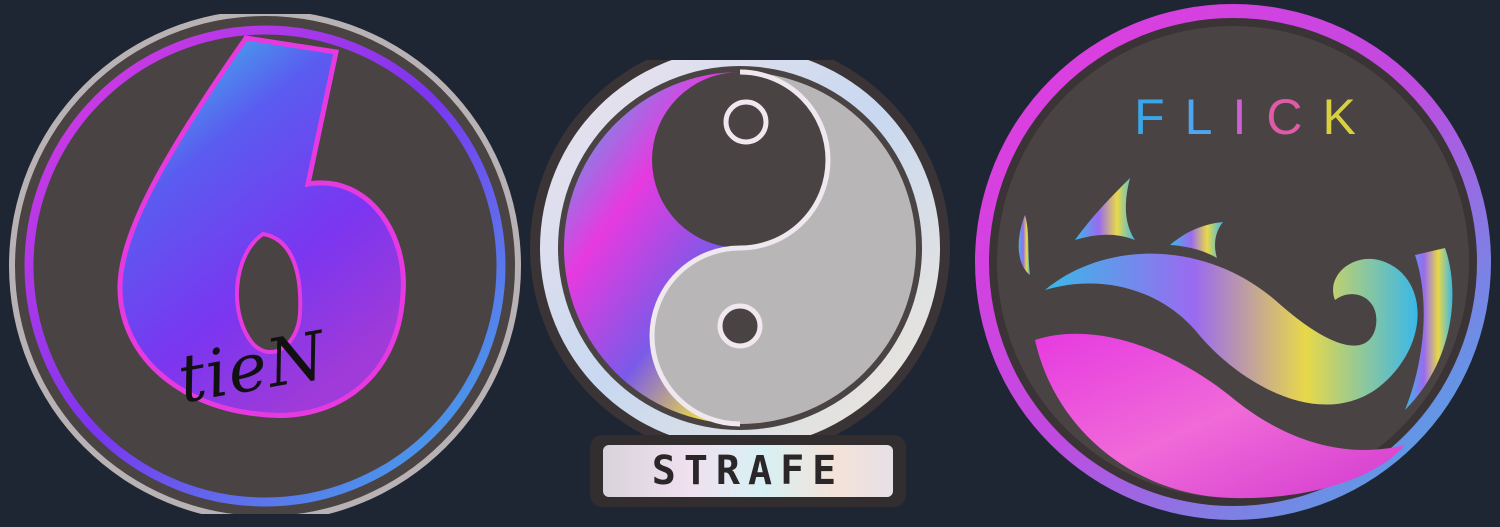 The image size is (1500, 527). I want to click on flick-letter: I, so click(1249, 117).